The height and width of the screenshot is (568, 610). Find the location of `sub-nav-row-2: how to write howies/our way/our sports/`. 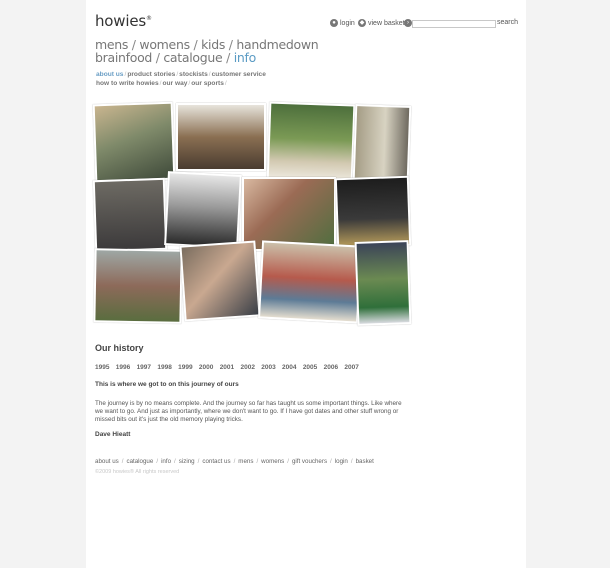

sub-nav-row-2: how to write howies/our way/our sports/ is located at coordinates (161, 83).